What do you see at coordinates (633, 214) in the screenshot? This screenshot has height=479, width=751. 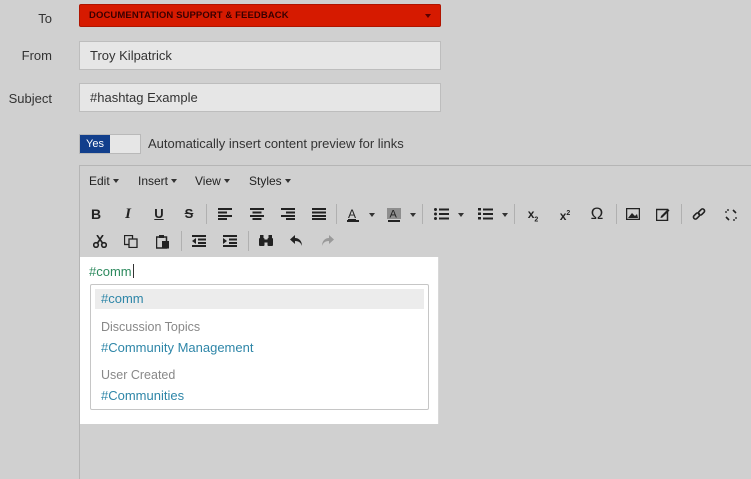 I see `image-icon` at bounding box center [633, 214].